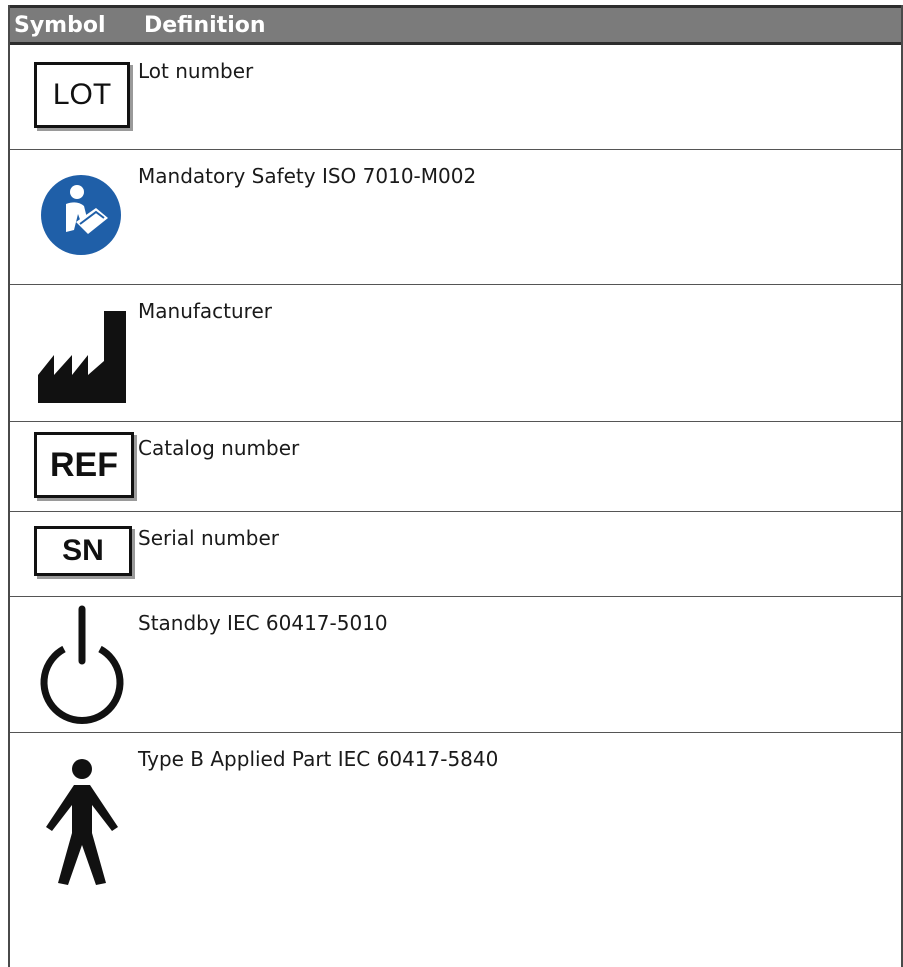 Image resolution: width=903 pixels, height=967 pixels. I want to click on definition-text: Lot number, so click(196, 71).